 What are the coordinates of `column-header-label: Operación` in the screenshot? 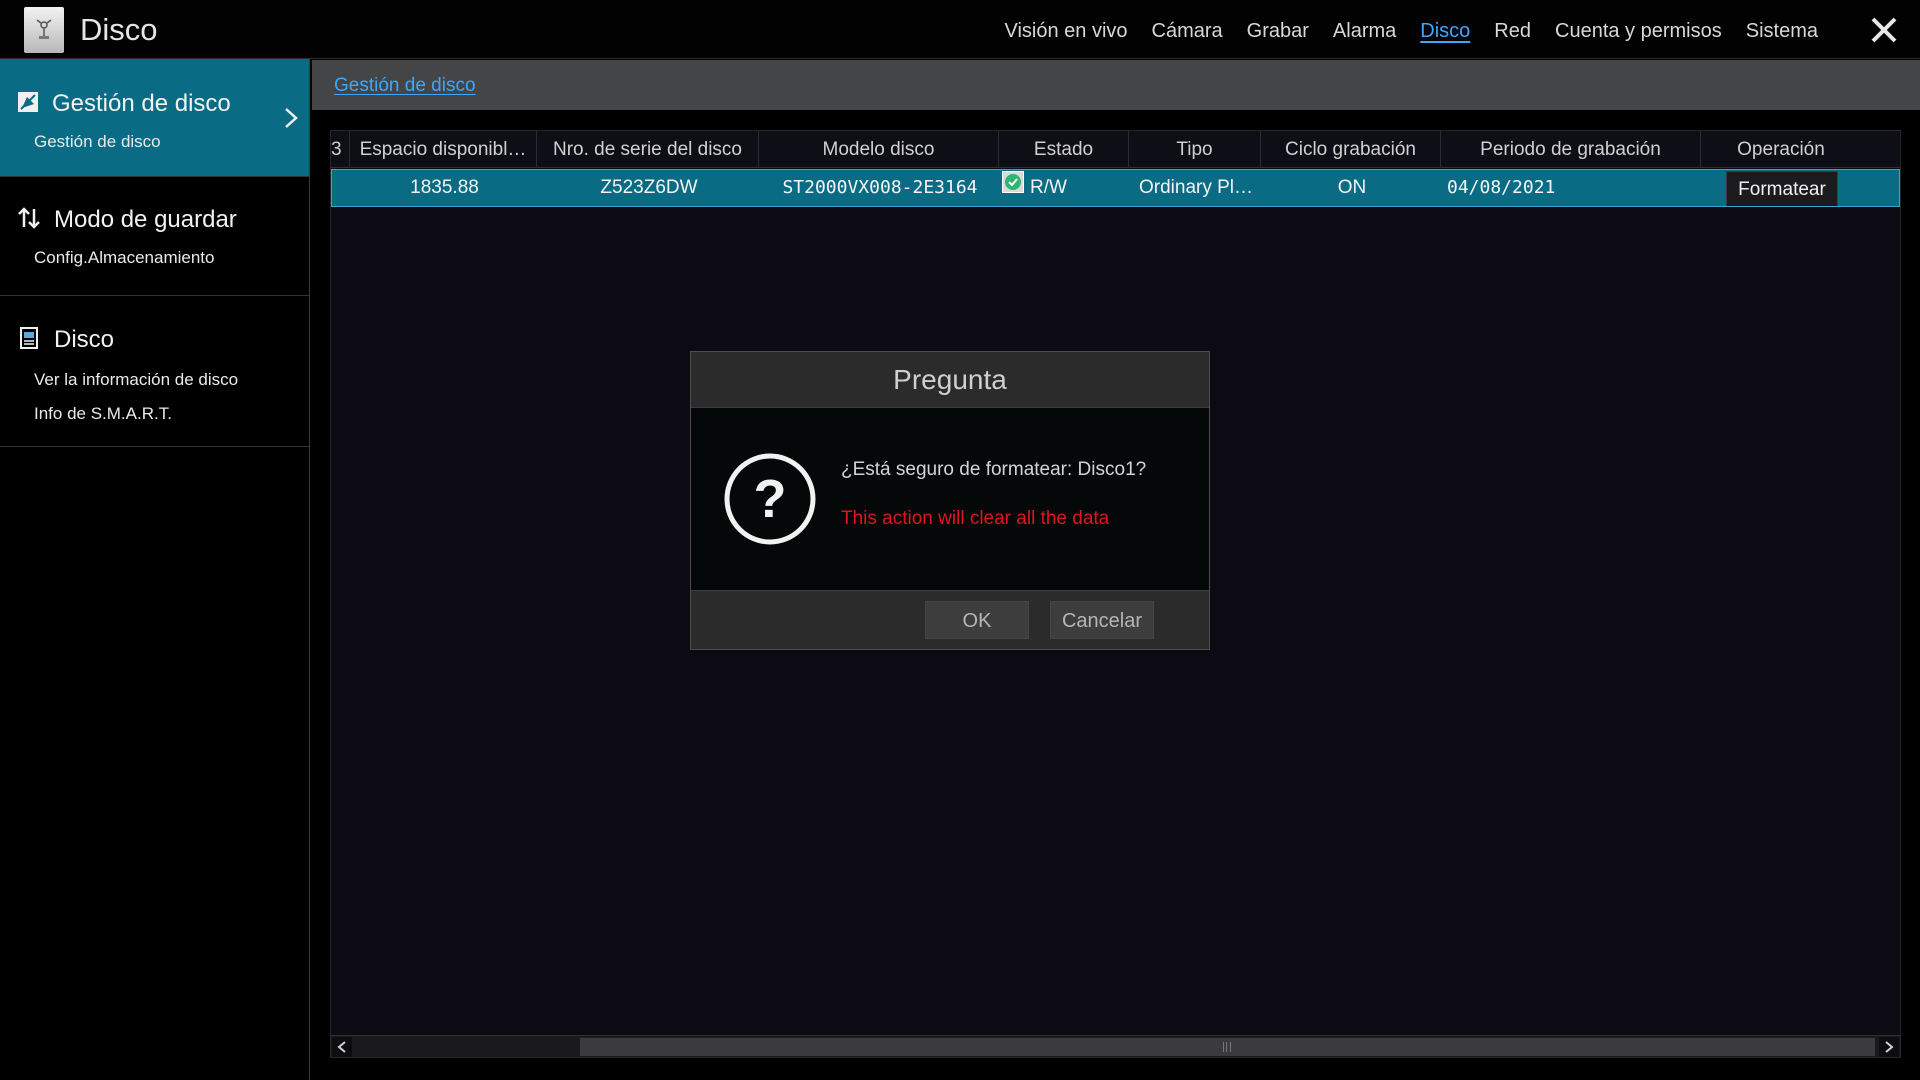 It's located at (1781, 149).